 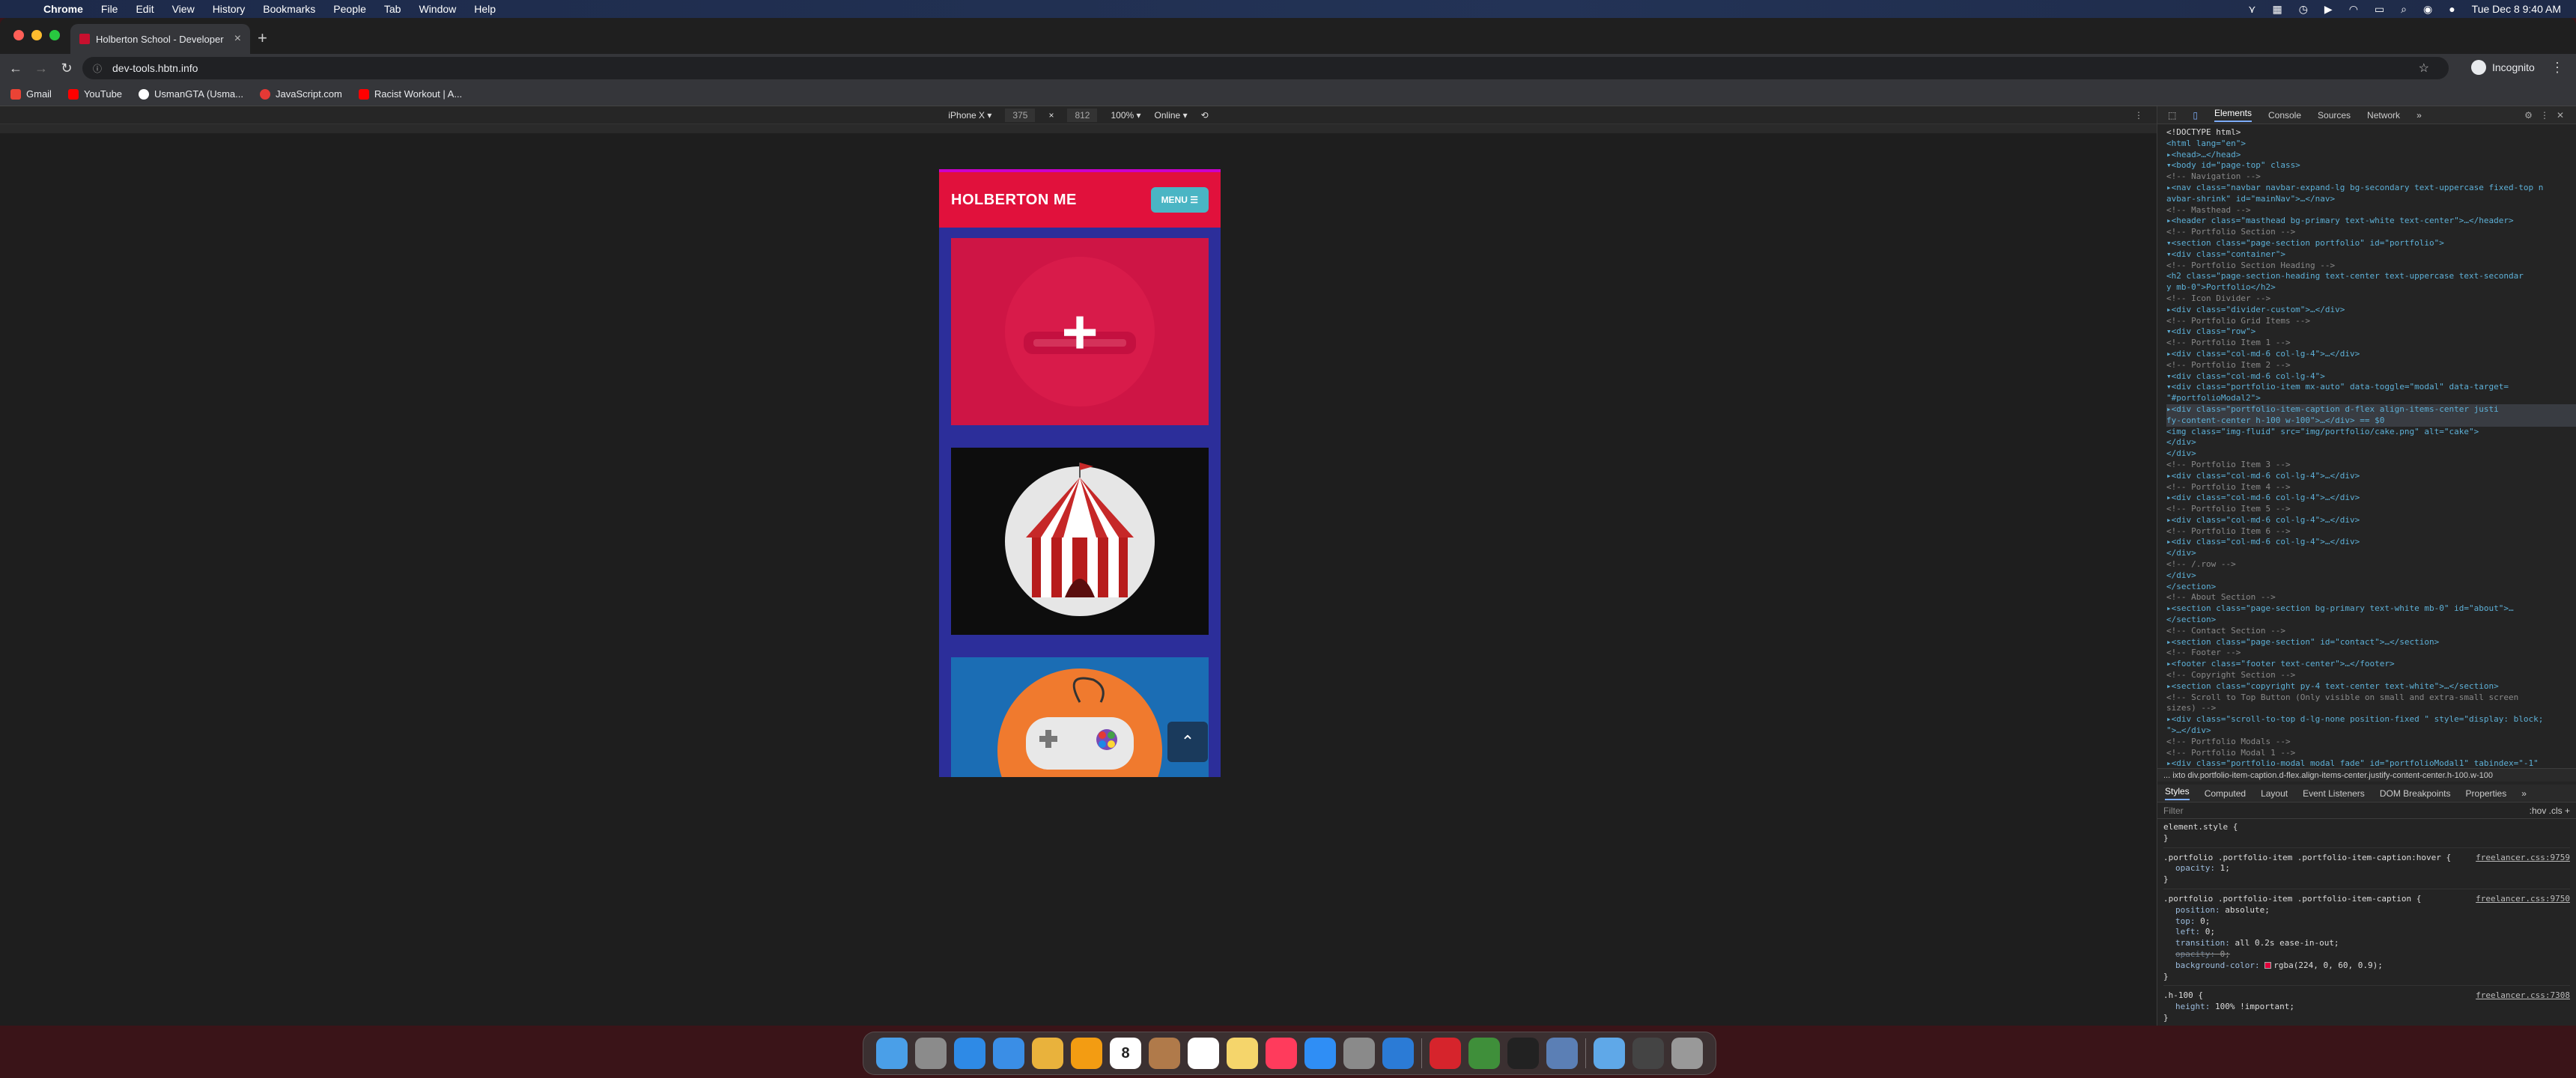 I want to click on portfolio-item-cake: +, so click(x=1080, y=331).